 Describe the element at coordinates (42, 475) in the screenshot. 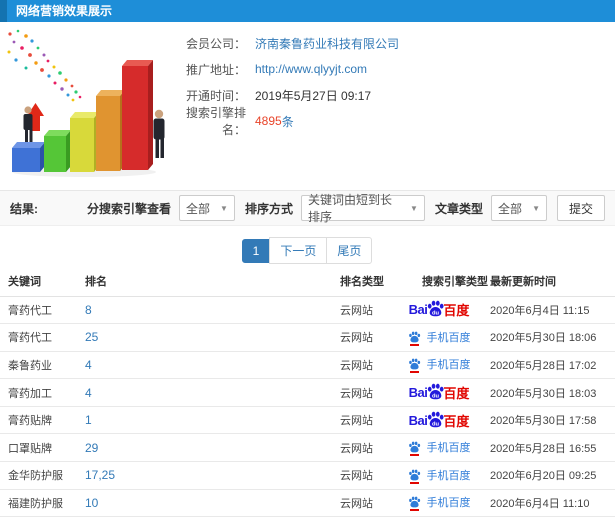

I see `keyword-cell: 金华防护服` at that location.